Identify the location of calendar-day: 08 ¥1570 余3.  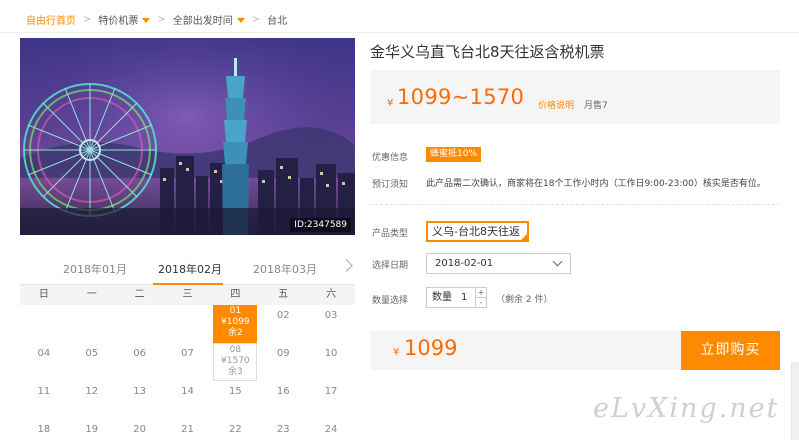
(235, 362).